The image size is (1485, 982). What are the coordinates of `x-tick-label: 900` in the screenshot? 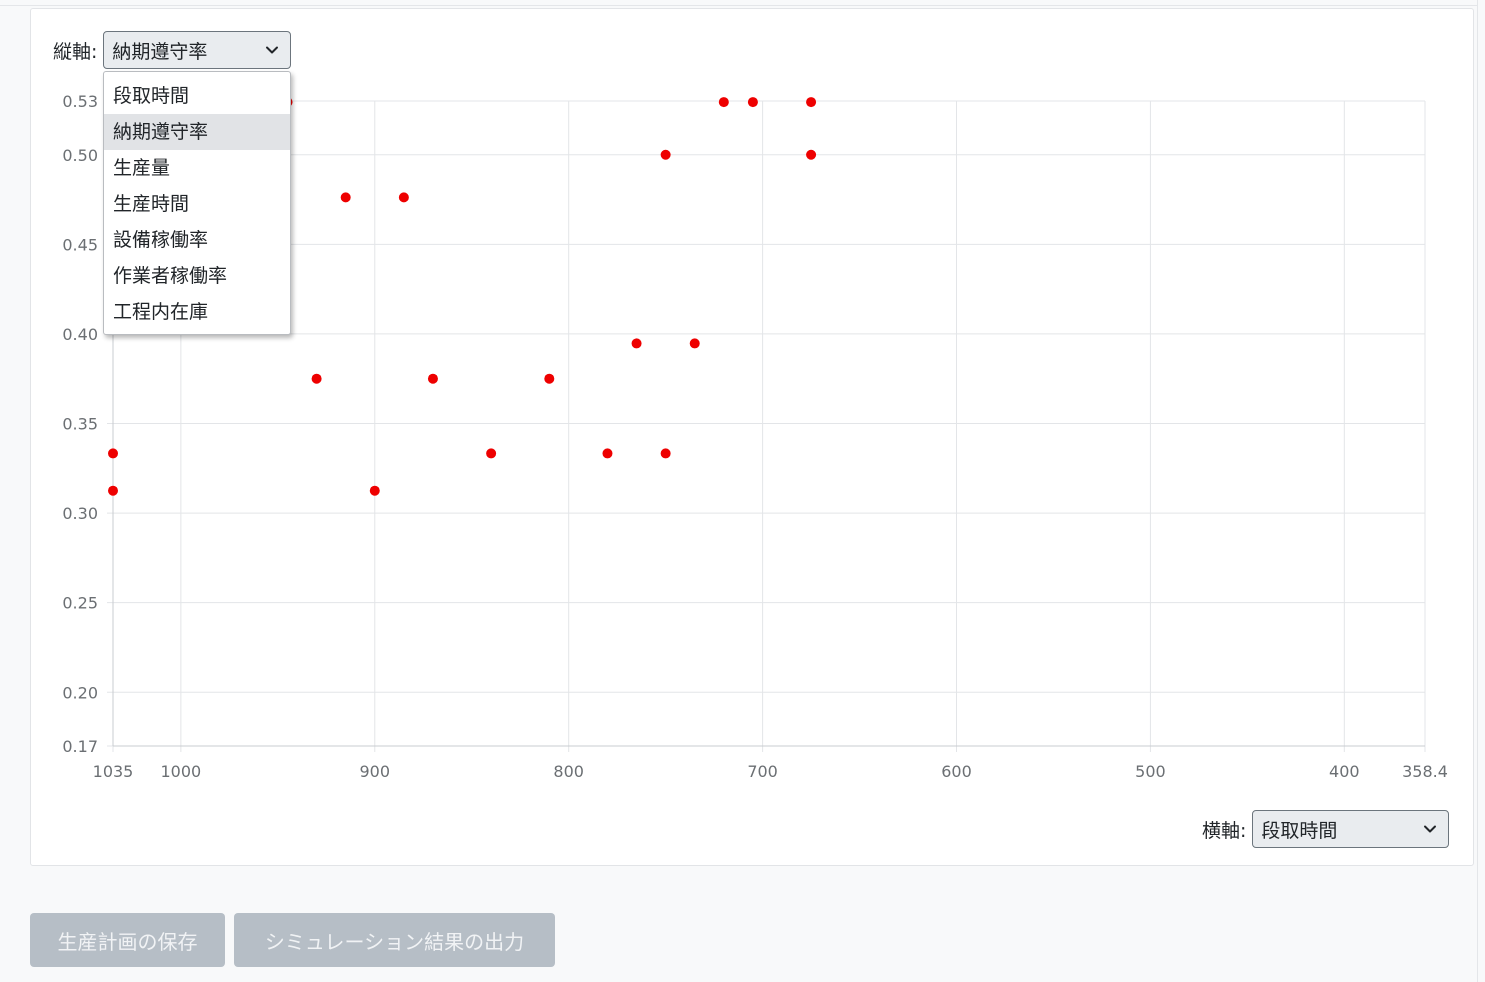 It's located at (375, 771).